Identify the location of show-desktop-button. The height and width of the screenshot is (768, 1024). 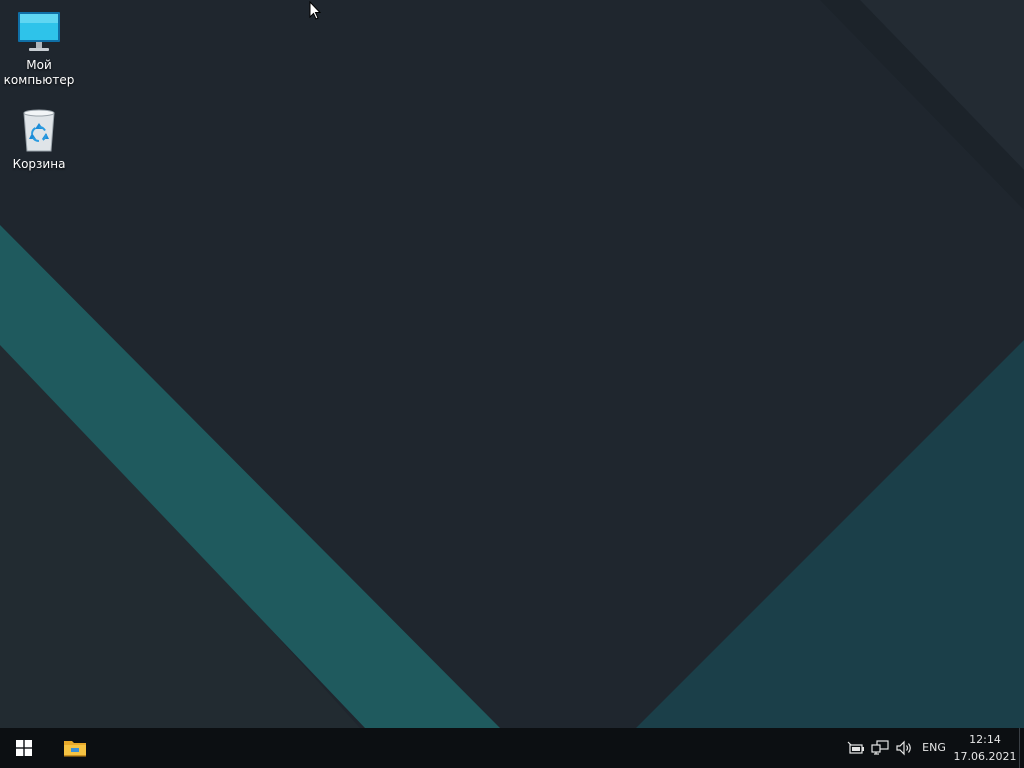
(1021, 748).